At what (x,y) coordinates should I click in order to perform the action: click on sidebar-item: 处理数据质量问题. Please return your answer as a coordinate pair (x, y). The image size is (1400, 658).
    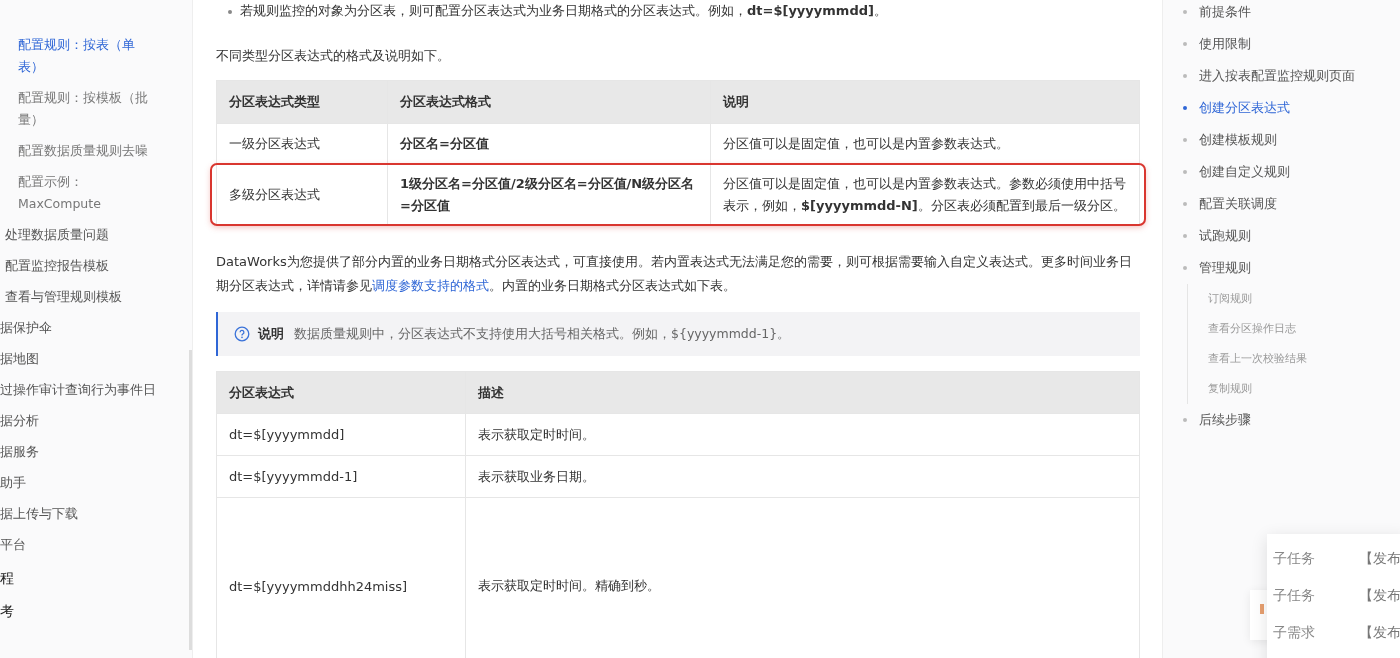
    Looking at the image, I should click on (85, 235).